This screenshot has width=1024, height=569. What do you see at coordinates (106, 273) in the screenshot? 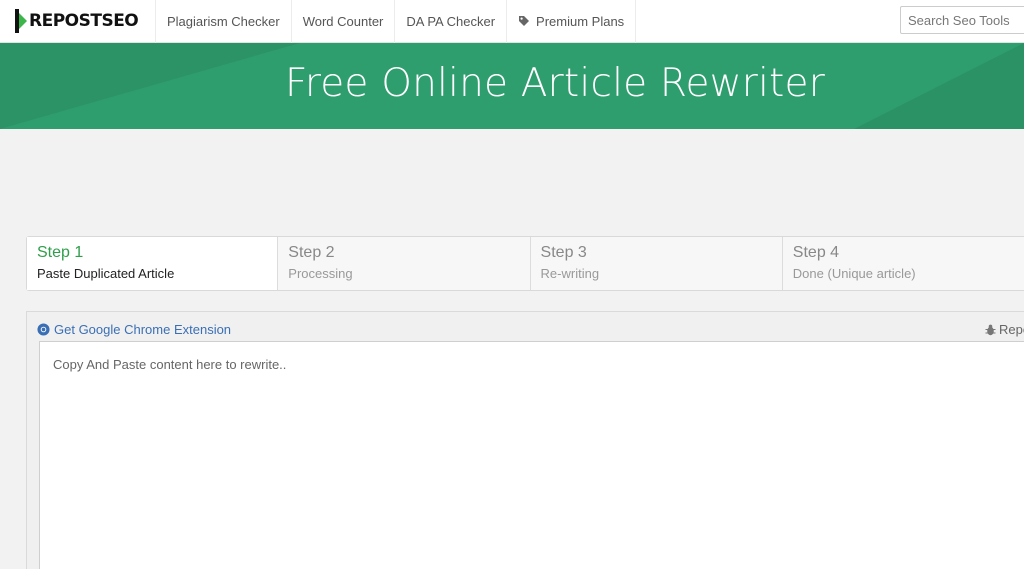
I see `step-subtitle: Paste Duplicated Article` at bounding box center [106, 273].